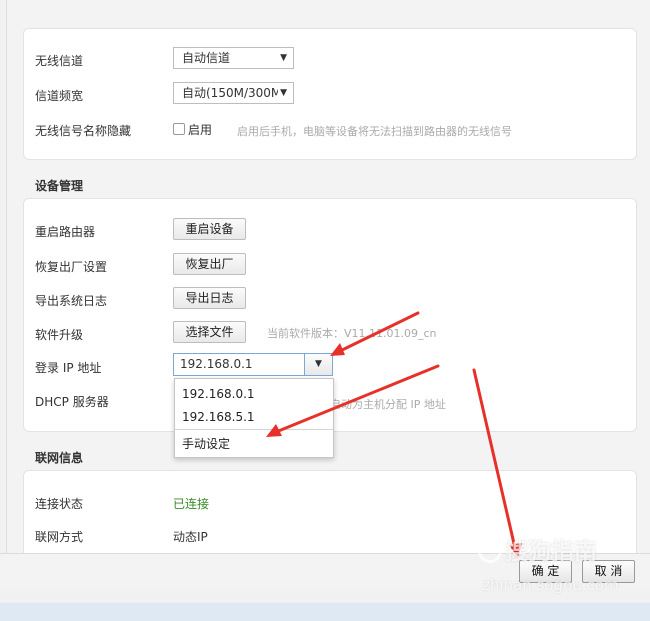 The height and width of the screenshot is (621, 650). I want to click on arrow-to-ip-dropdown, so click(375, 333).